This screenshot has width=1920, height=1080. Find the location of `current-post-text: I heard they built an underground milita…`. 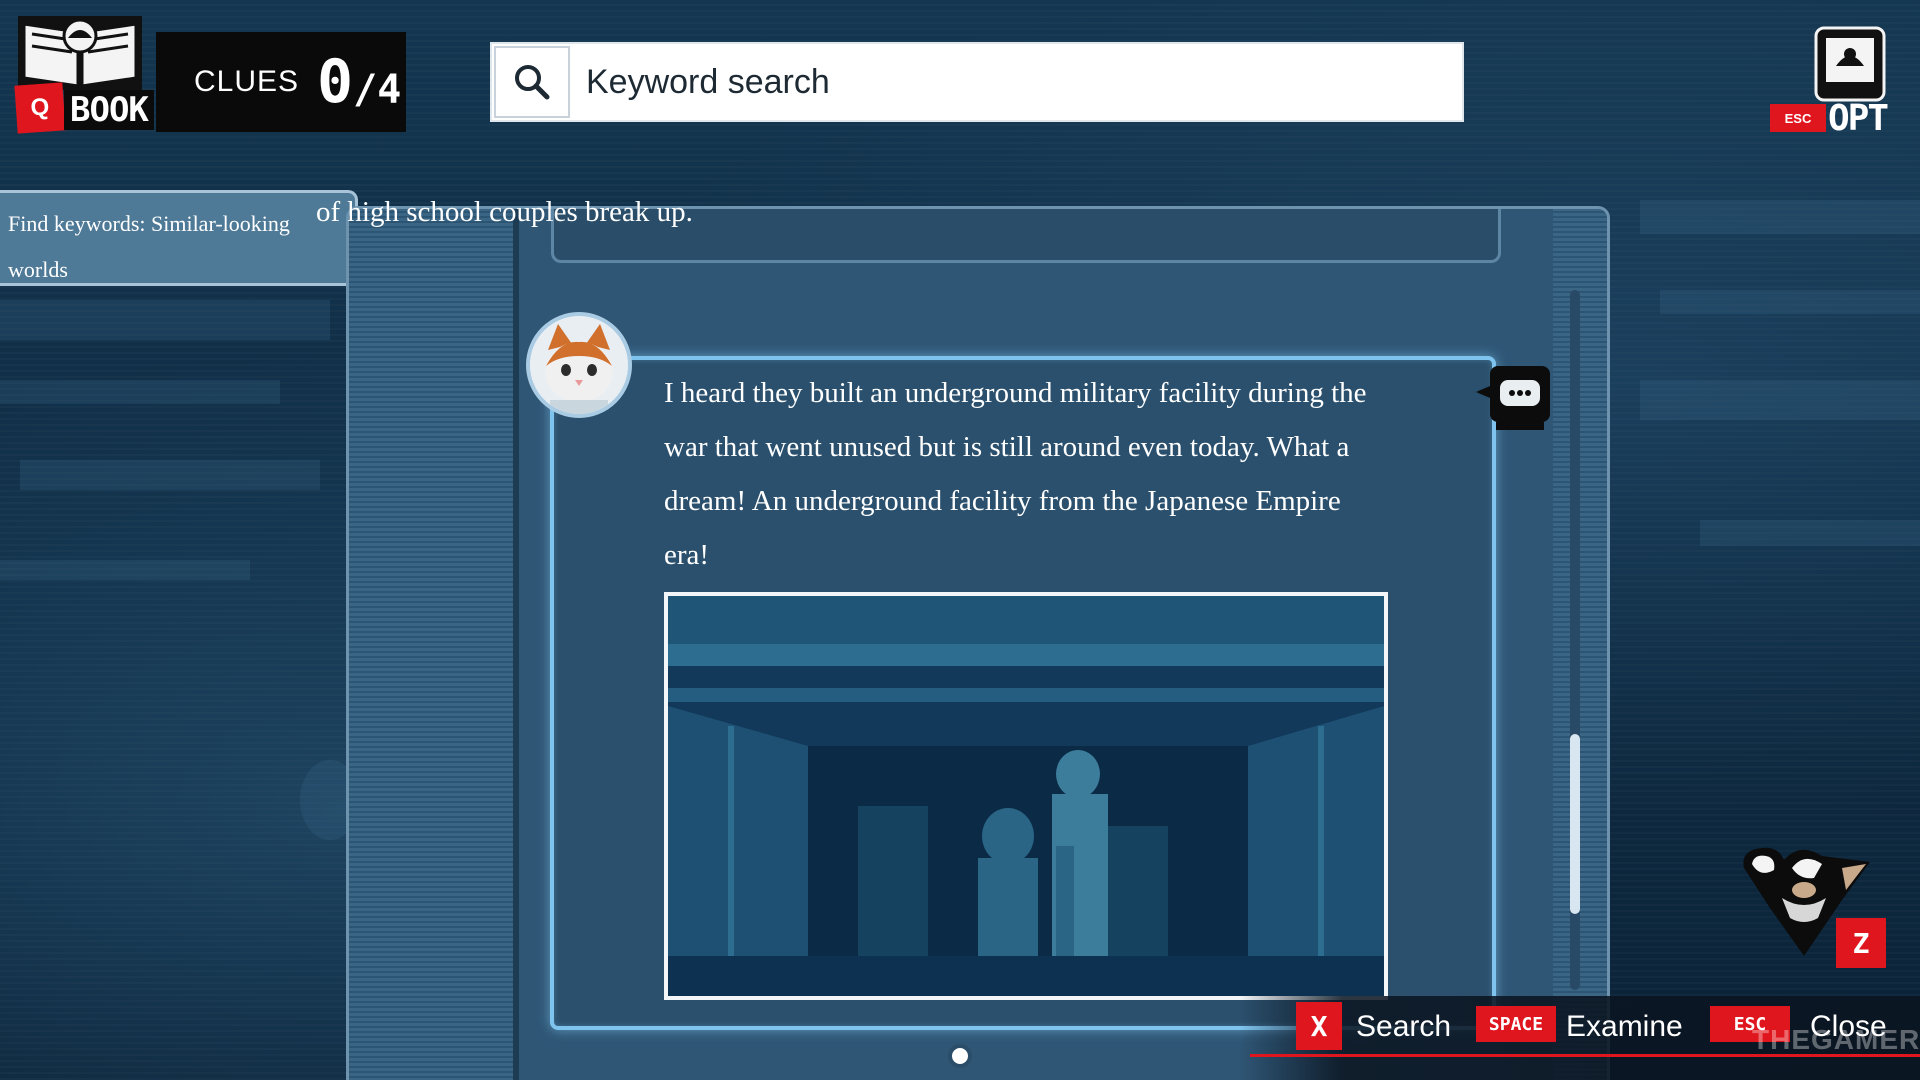

current-post-text: I heard they built an underground milita… is located at coordinates (1015, 474).